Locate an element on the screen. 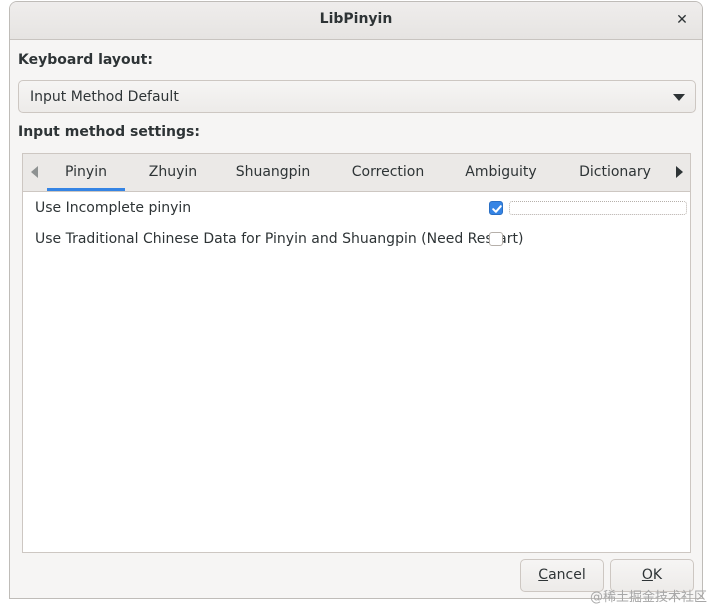 The width and height of the screenshot is (713, 608). cancel-mnemonic: C is located at coordinates (543, 575).